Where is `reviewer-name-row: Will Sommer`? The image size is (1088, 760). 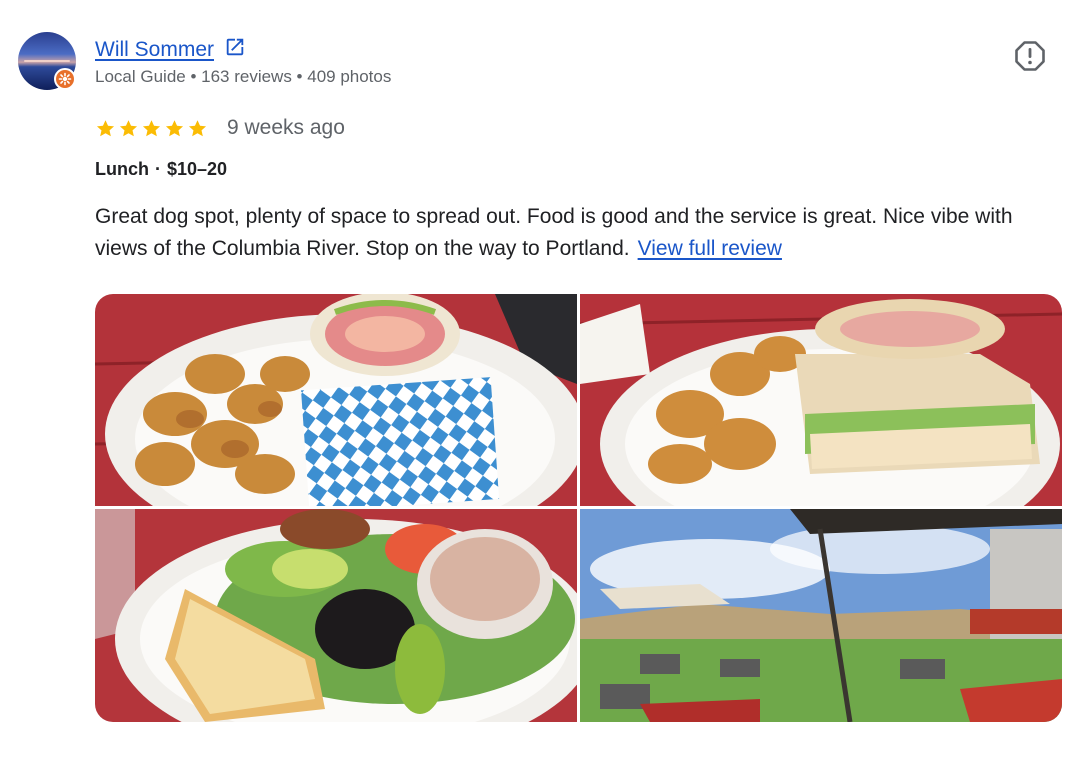
reviewer-name-row: Will Sommer is located at coordinates (170, 49).